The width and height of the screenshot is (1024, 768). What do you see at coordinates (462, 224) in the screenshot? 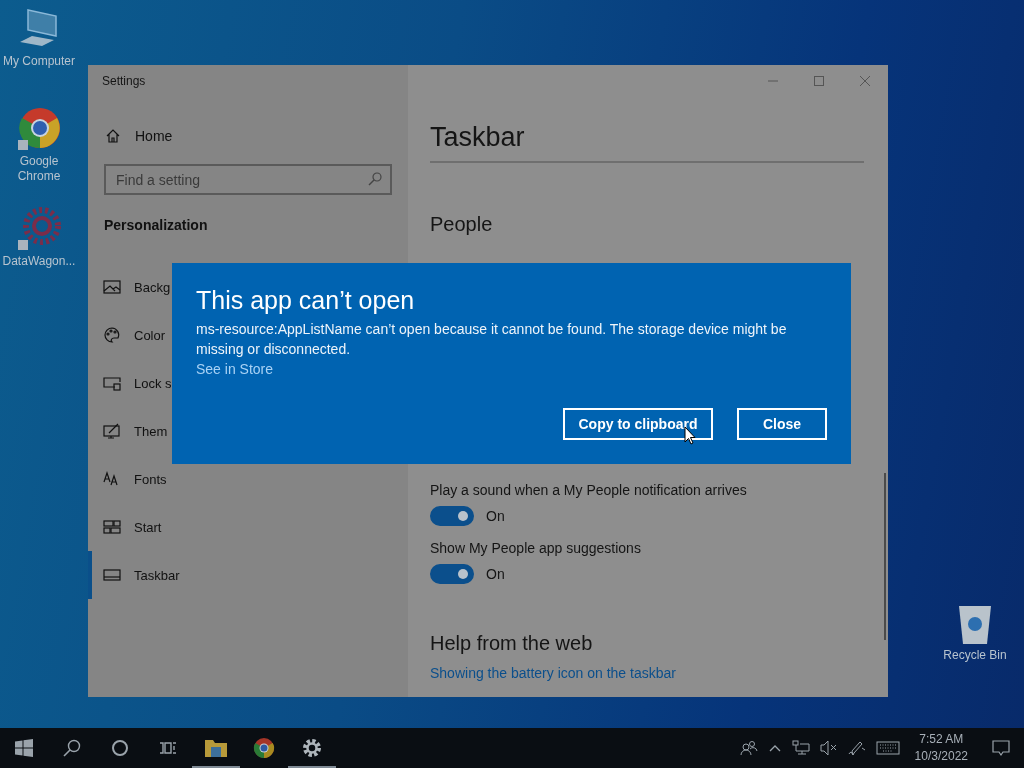
I see `section-heading: People` at bounding box center [462, 224].